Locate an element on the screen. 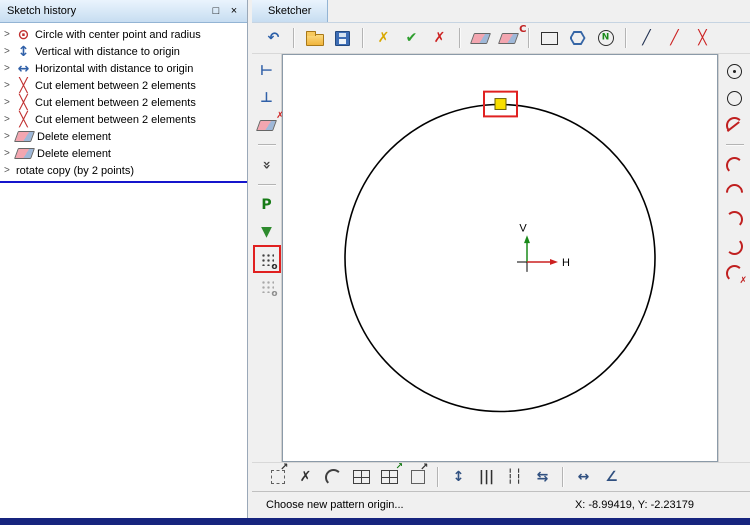  accept-sketch-icon: ✔ is located at coordinates (411, 38).